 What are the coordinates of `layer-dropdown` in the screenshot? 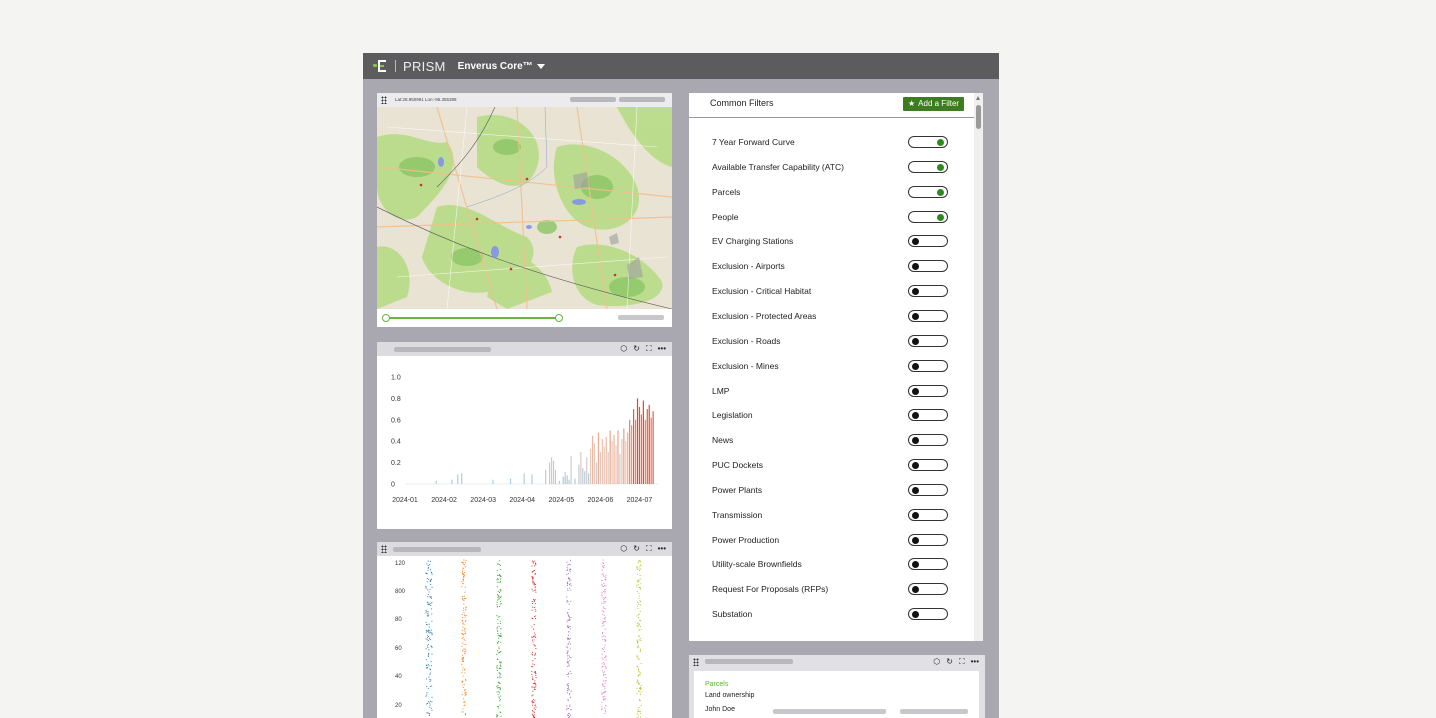 It's located at (593, 99).